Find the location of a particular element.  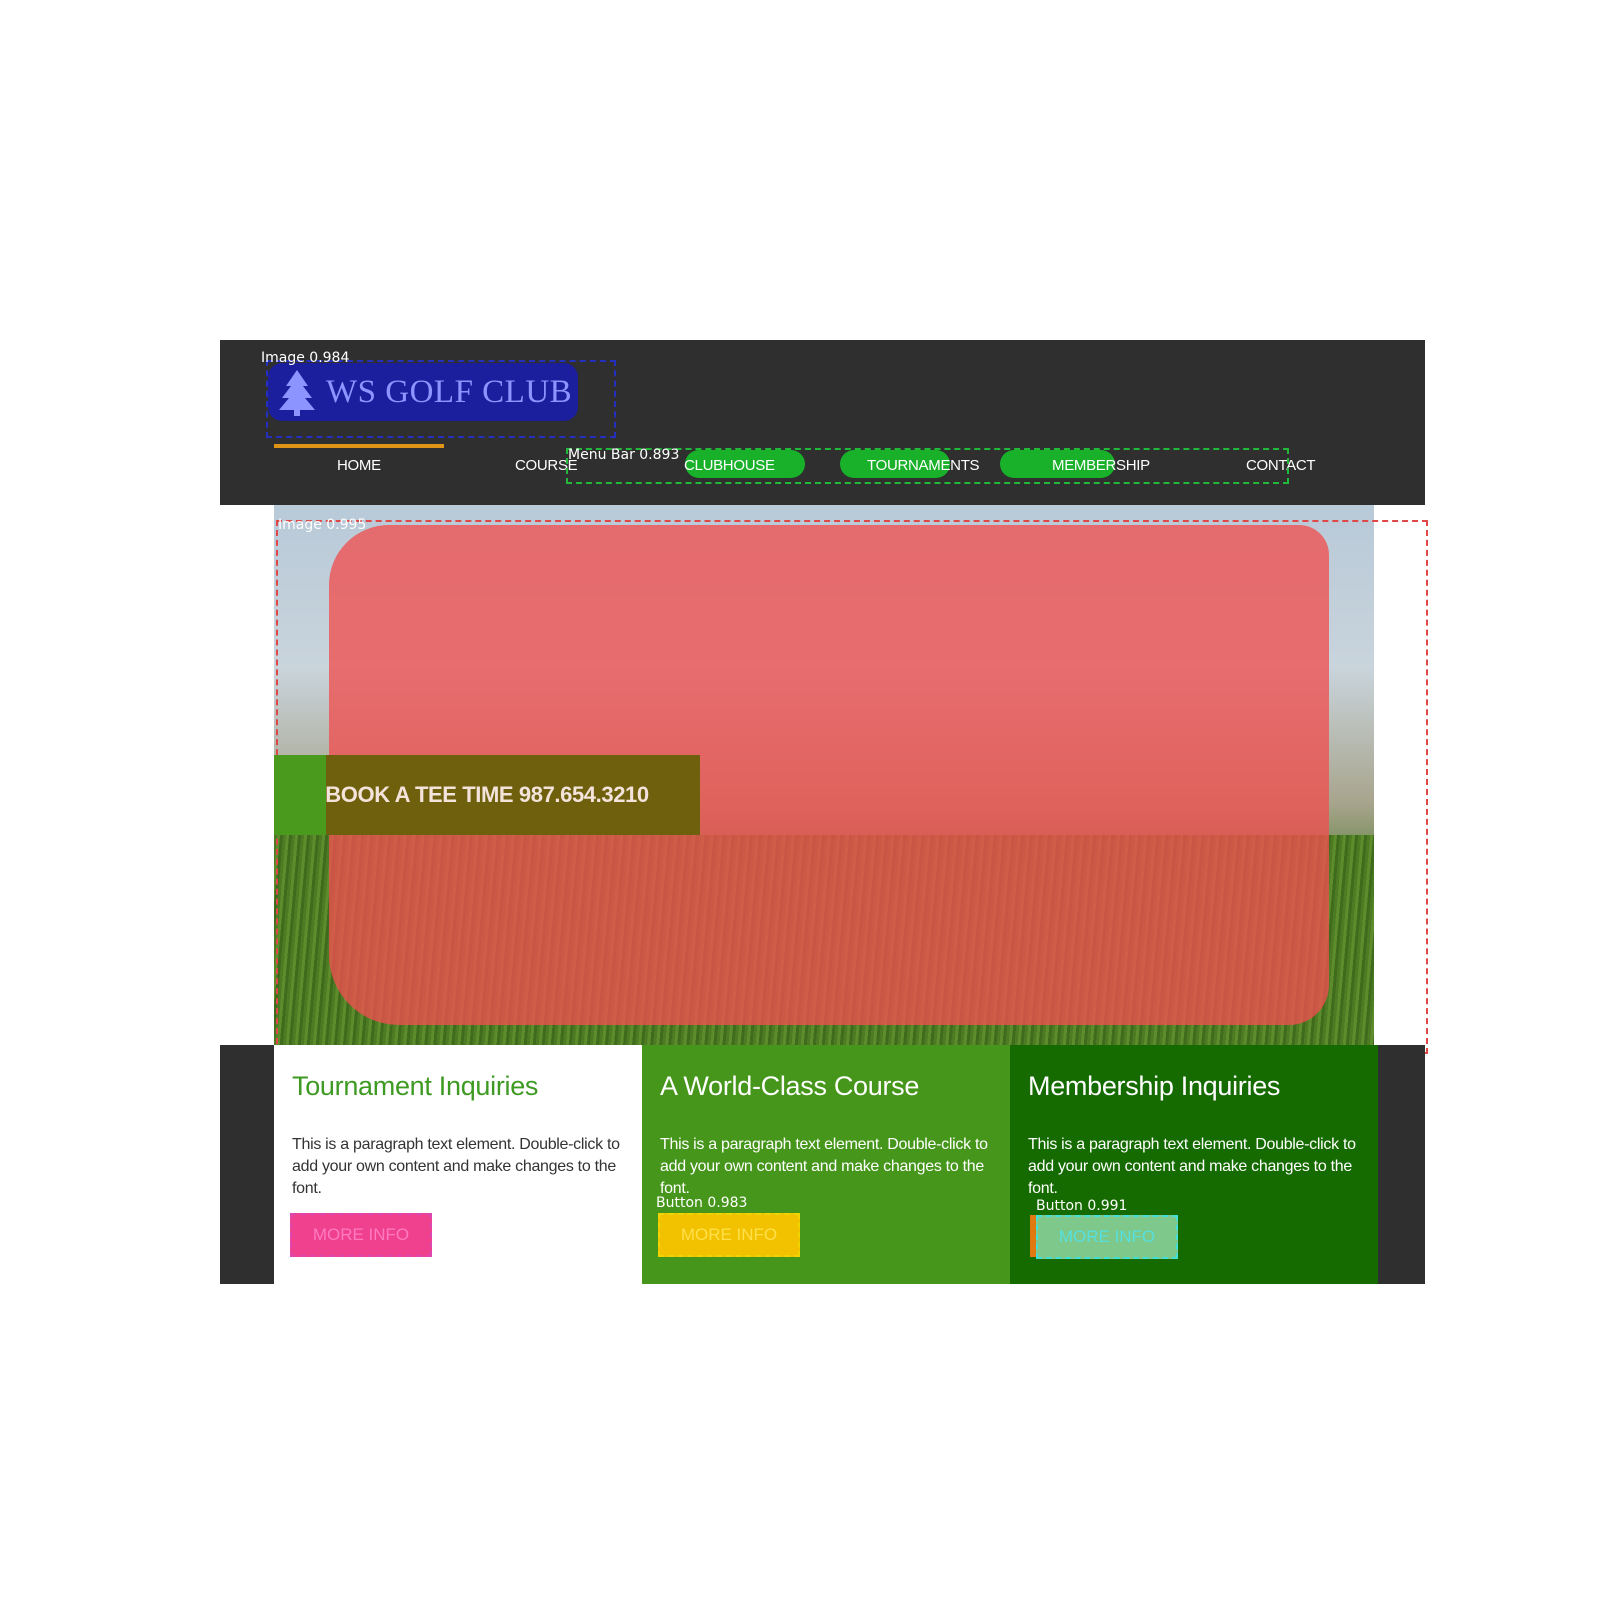

more-info-button-membership: MORE INFO is located at coordinates (1107, 1237).